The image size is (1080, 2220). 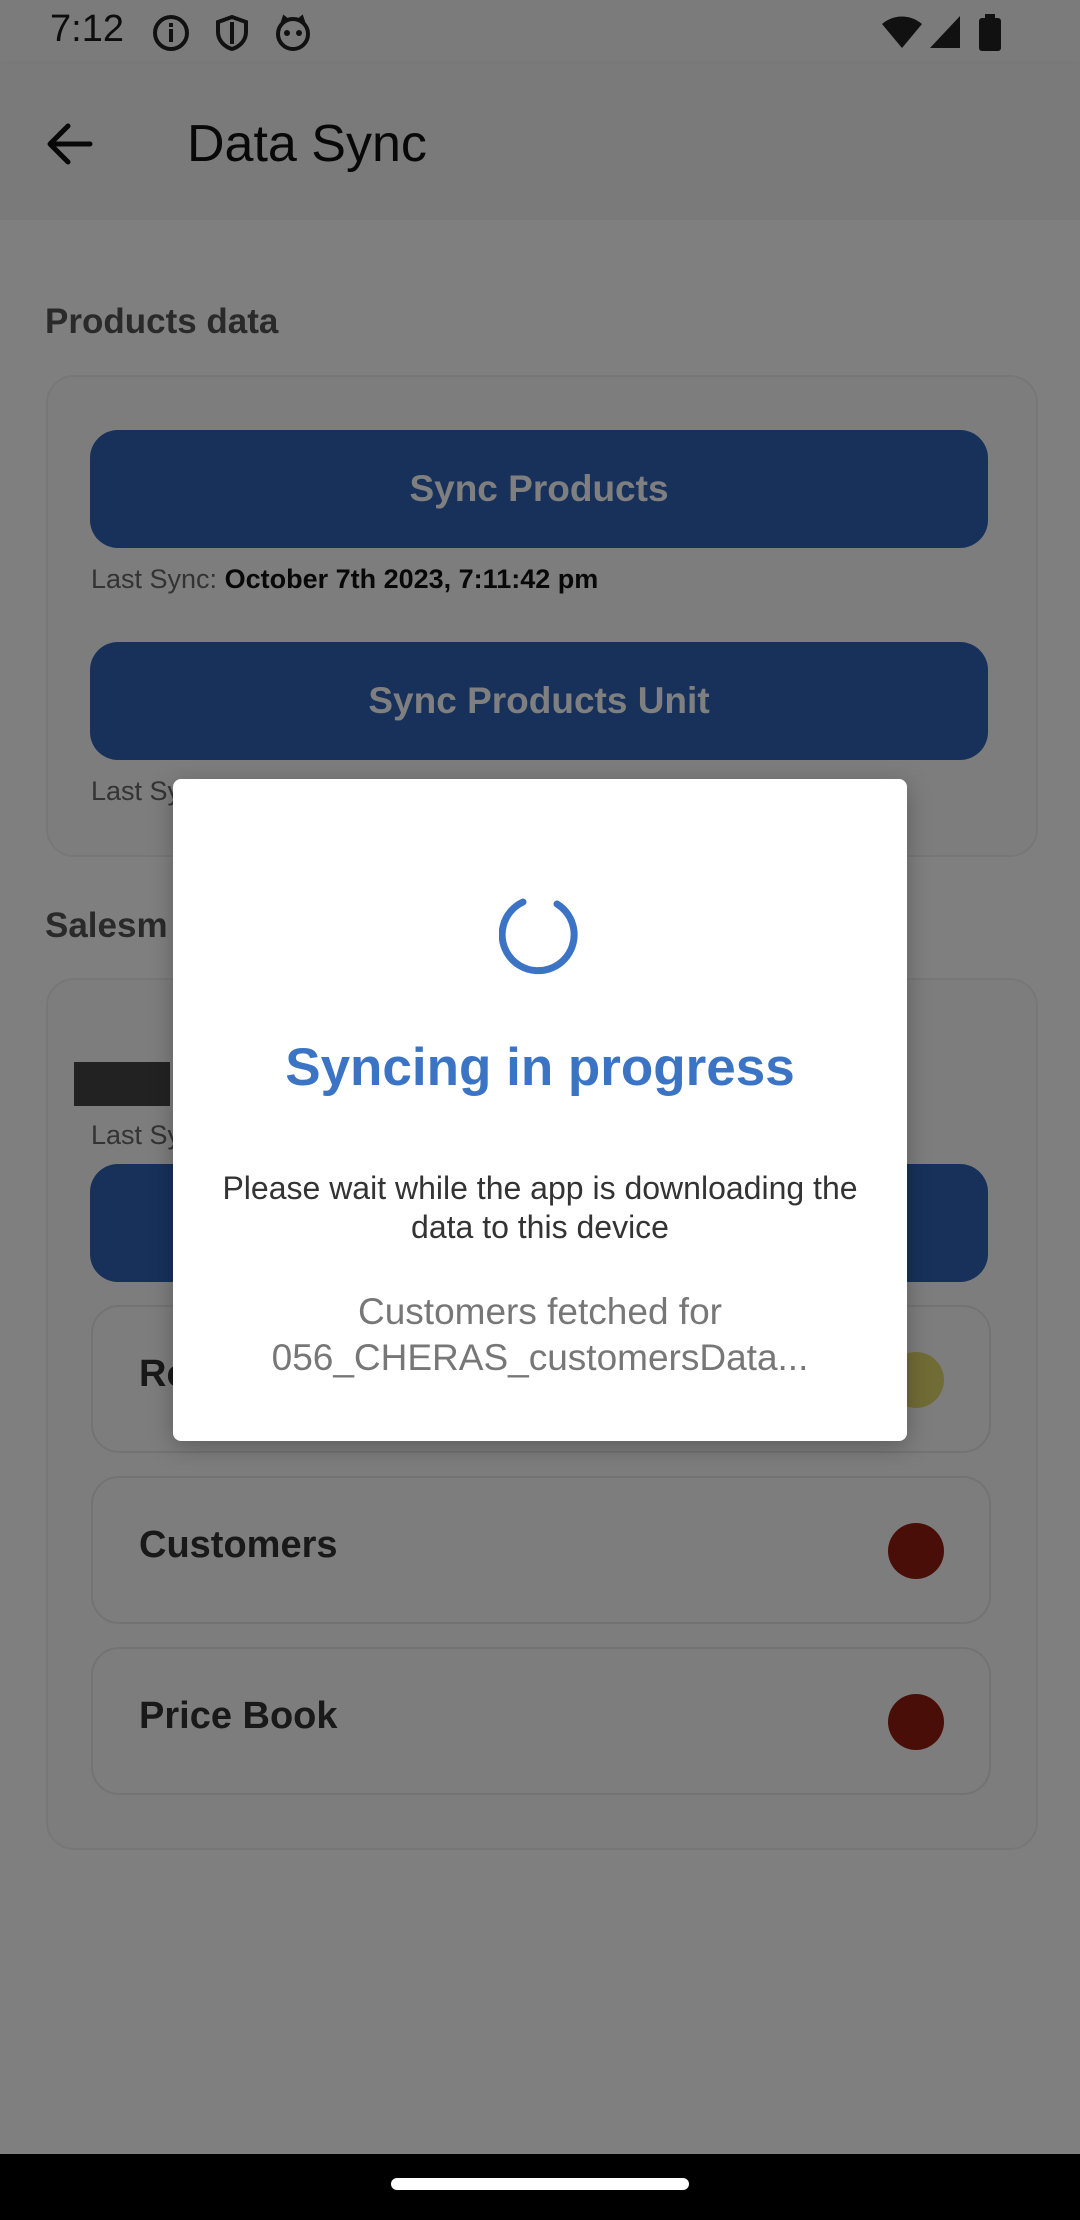 I want to click on home-handle, so click(x=540, y=2184).